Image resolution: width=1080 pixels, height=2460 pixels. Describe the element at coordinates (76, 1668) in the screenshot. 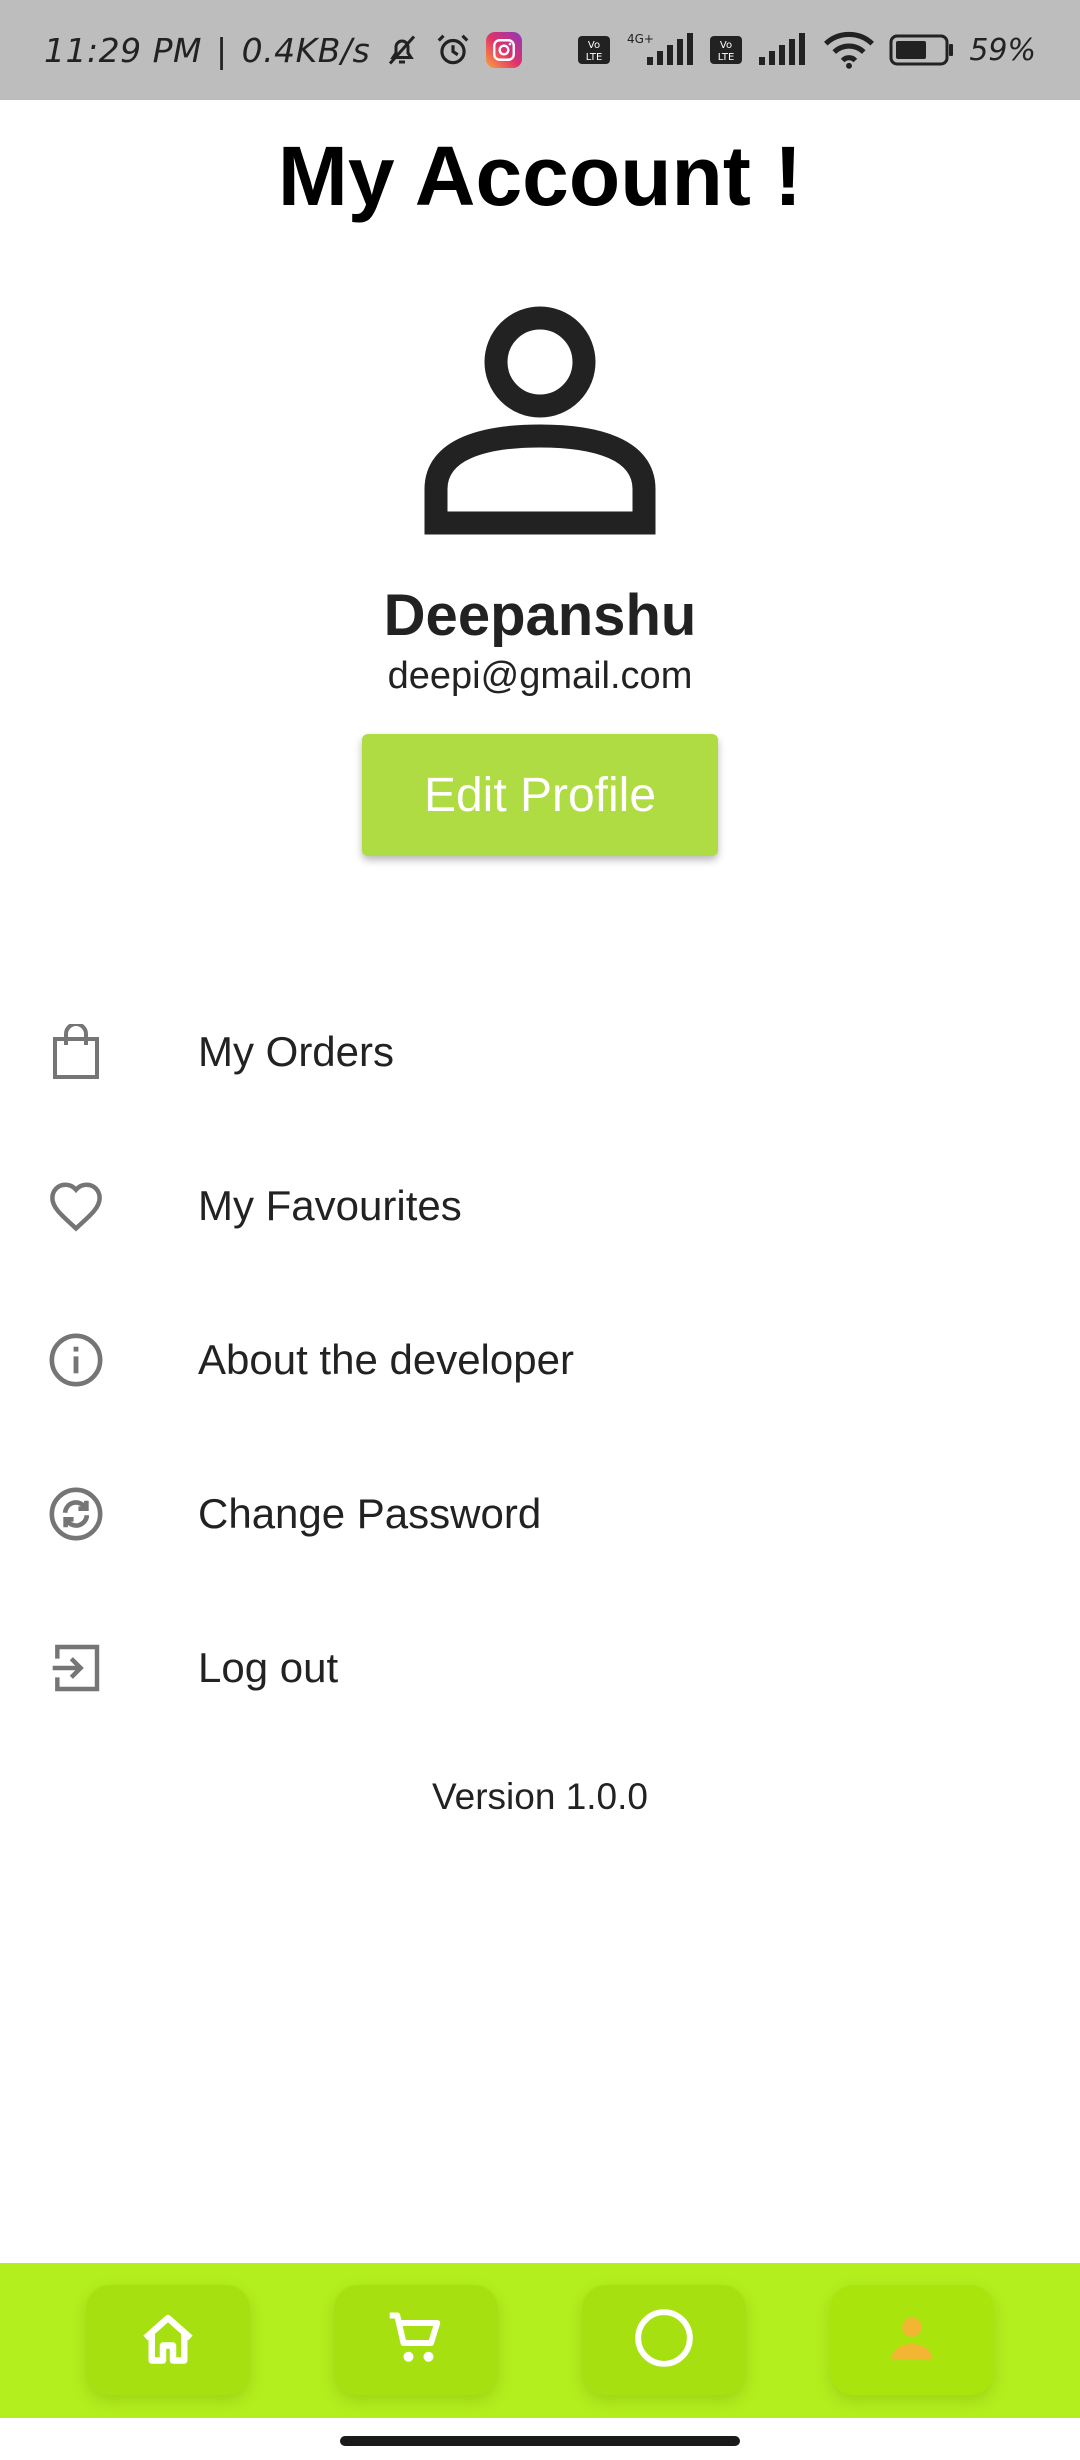

I see `logout-icon` at that location.